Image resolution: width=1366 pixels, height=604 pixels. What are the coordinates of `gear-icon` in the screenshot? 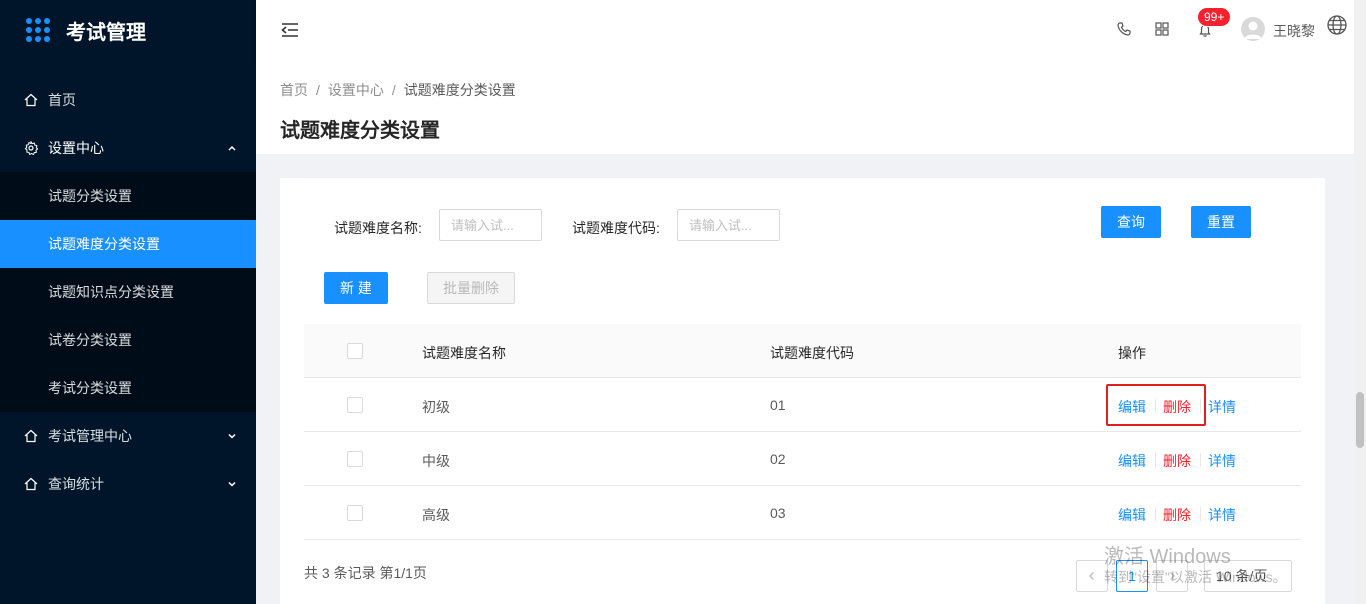 It's located at (31, 148).